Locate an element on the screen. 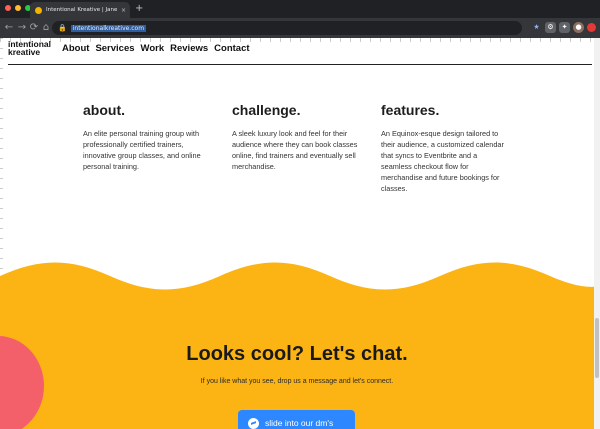 The image size is (600, 429). profile-avatar-icon: ● is located at coordinates (578, 27).